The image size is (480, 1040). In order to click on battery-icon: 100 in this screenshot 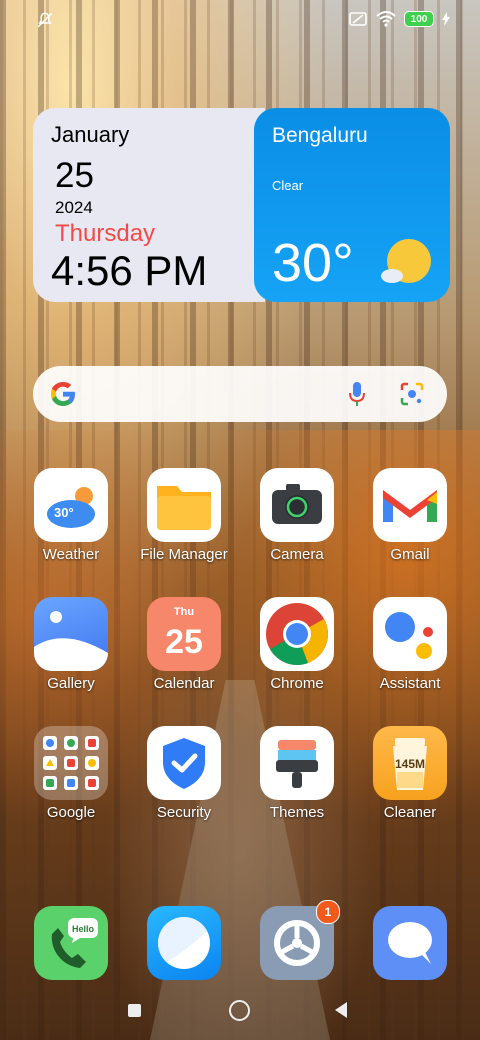, I will do `click(419, 19)`.